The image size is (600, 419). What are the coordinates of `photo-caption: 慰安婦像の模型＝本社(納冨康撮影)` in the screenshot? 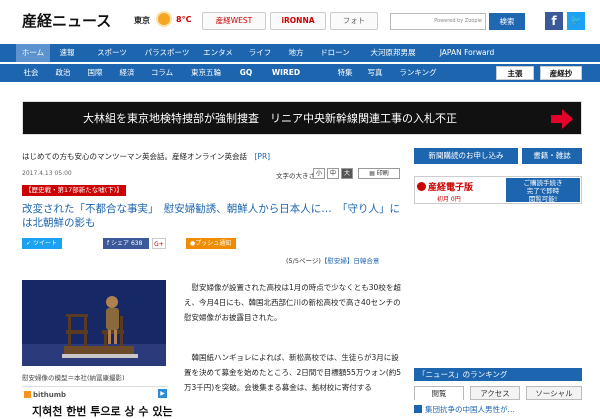 It's located at (73, 378).